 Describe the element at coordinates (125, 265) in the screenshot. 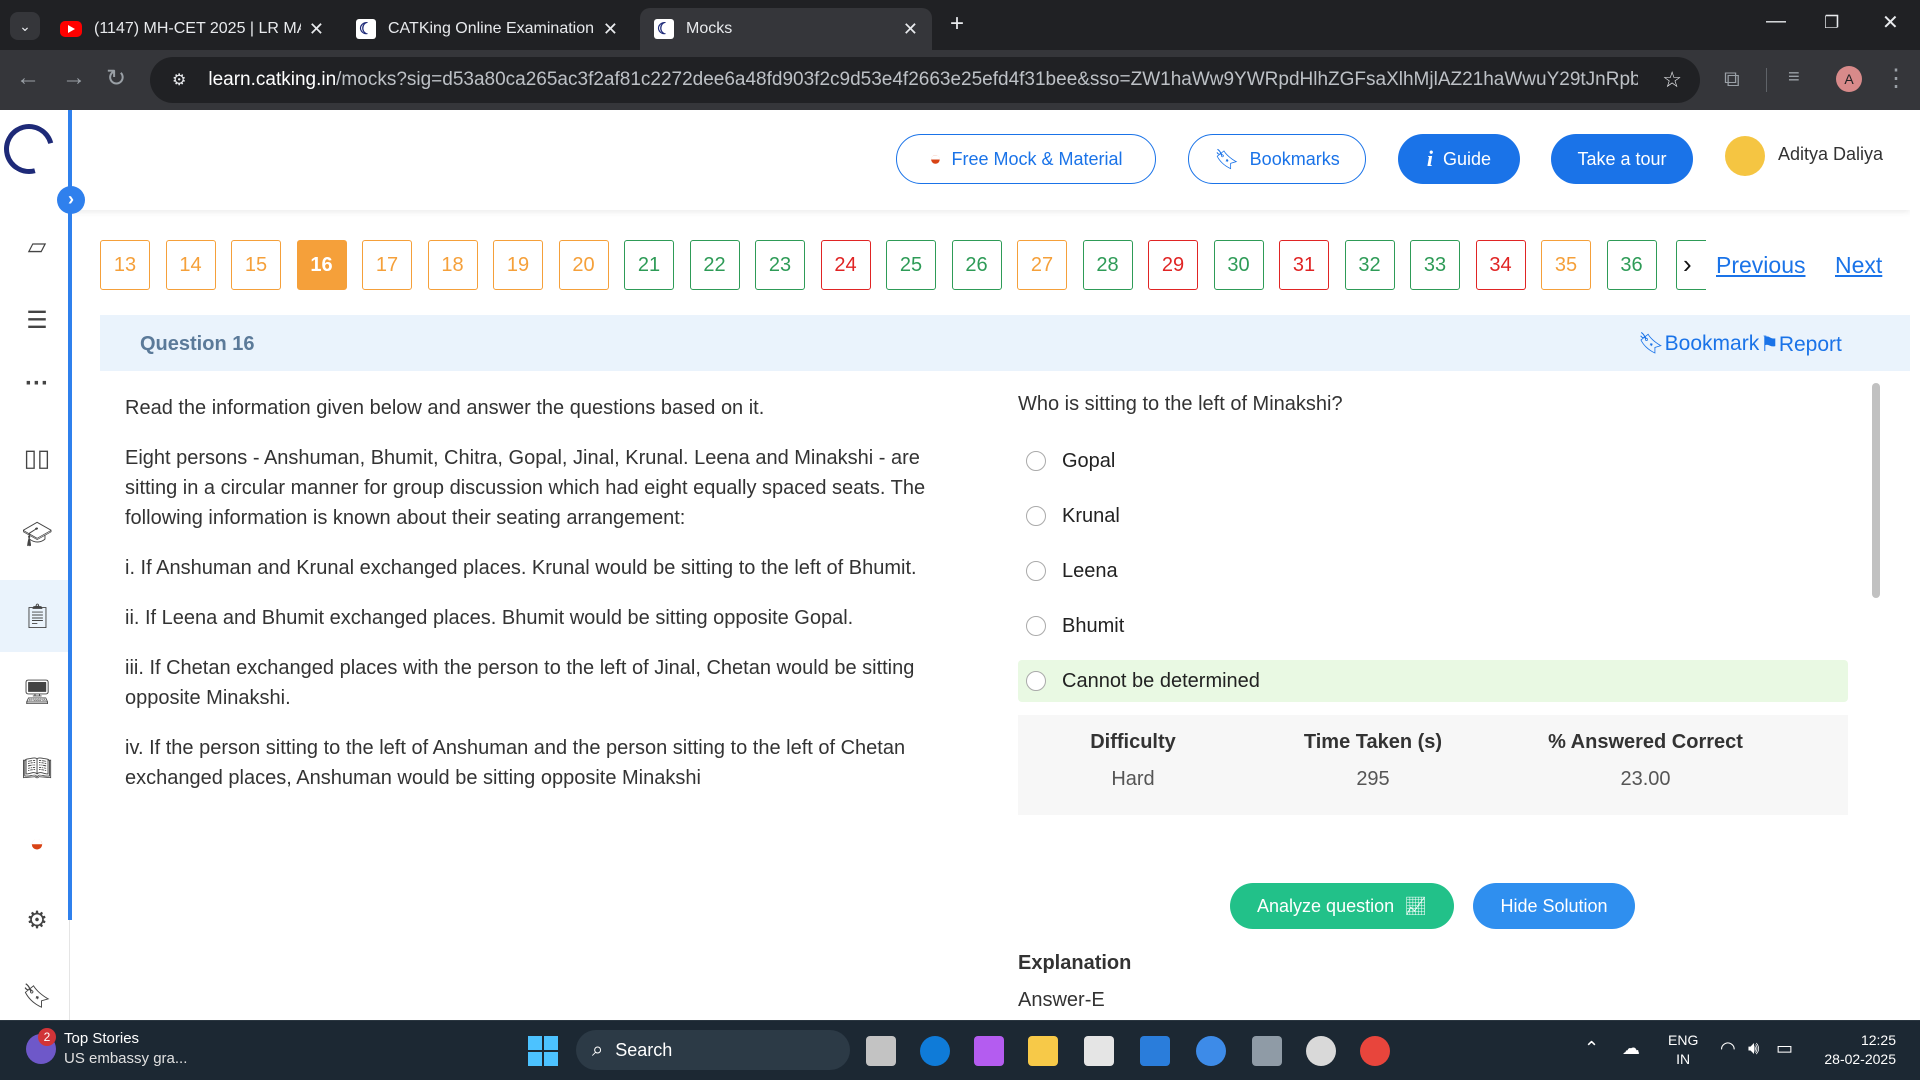

I see `question-nav-button: 13` at that location.